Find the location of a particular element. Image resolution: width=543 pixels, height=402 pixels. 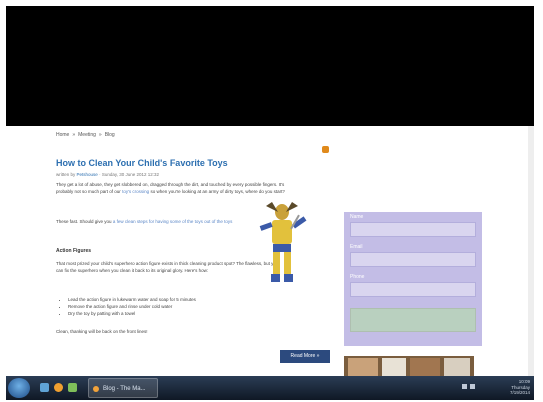

phone-label: Phone is located at coordinates (357, 277).